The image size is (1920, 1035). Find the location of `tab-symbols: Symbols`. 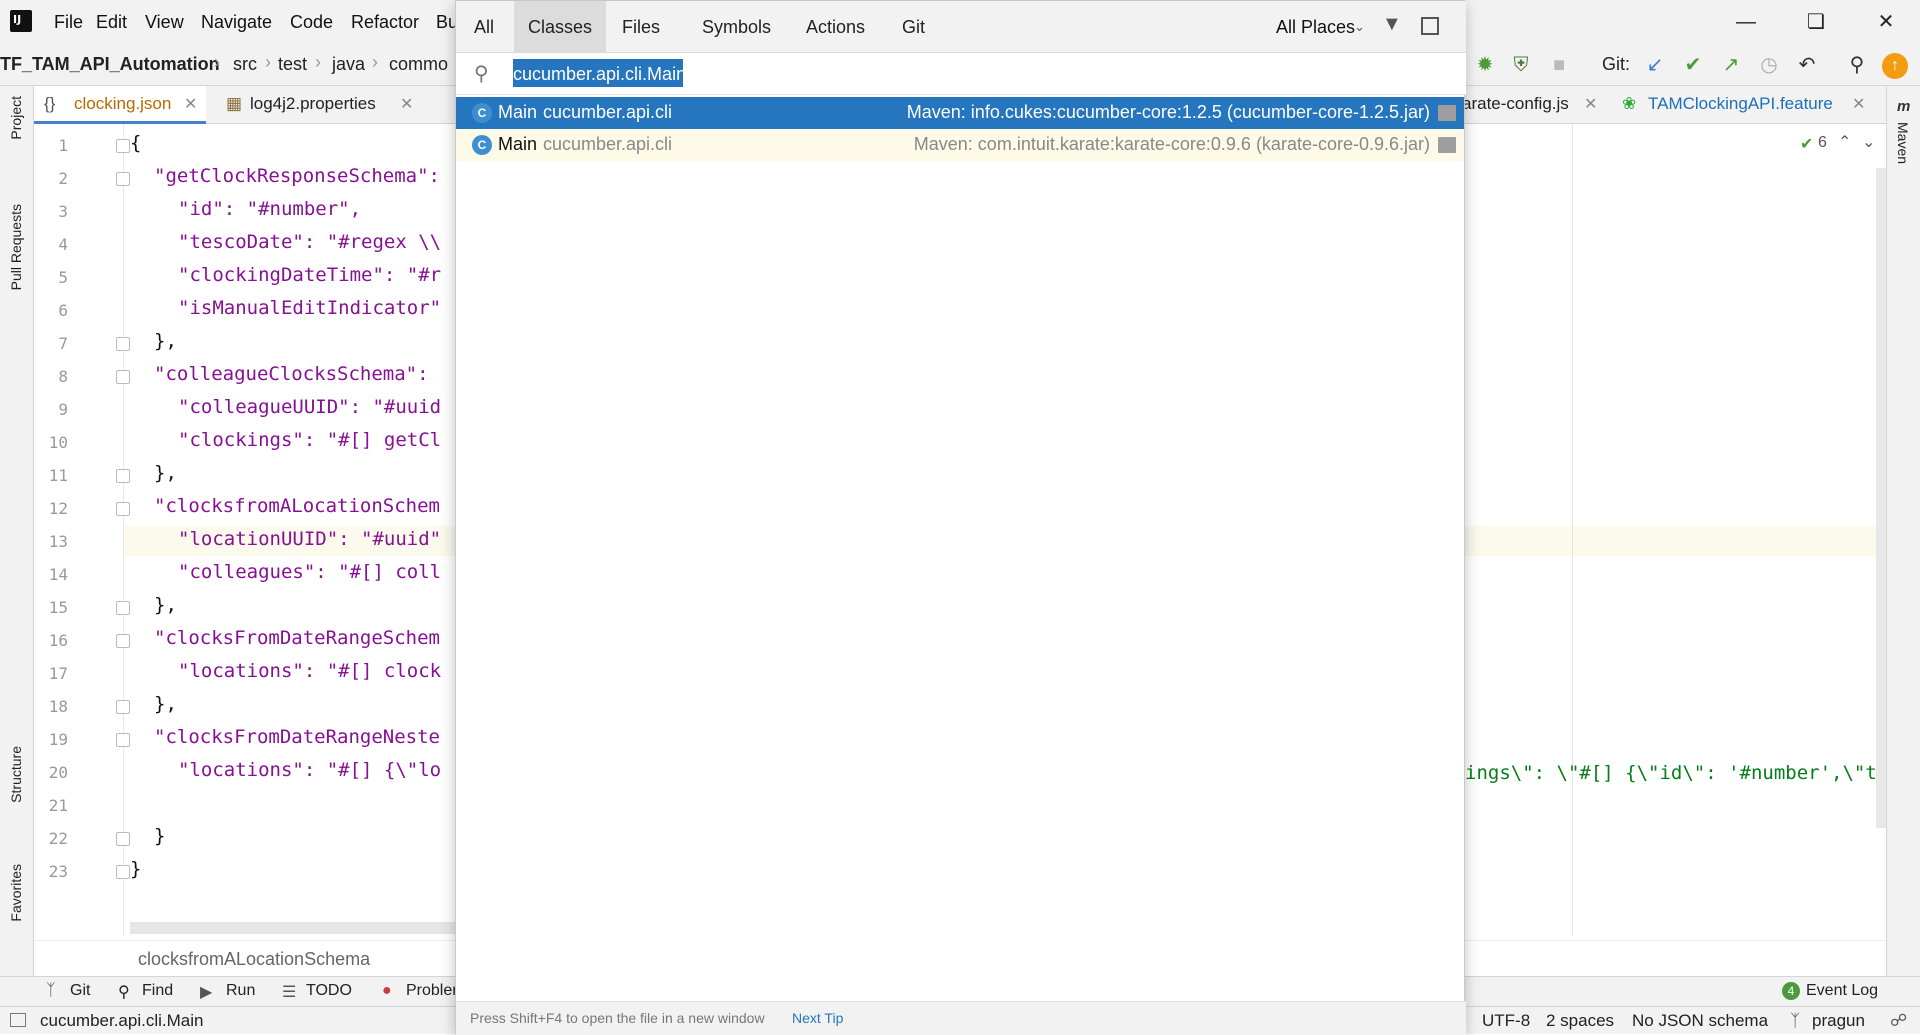

tab-symbols: Symbols is located at coordinates (736, 27).